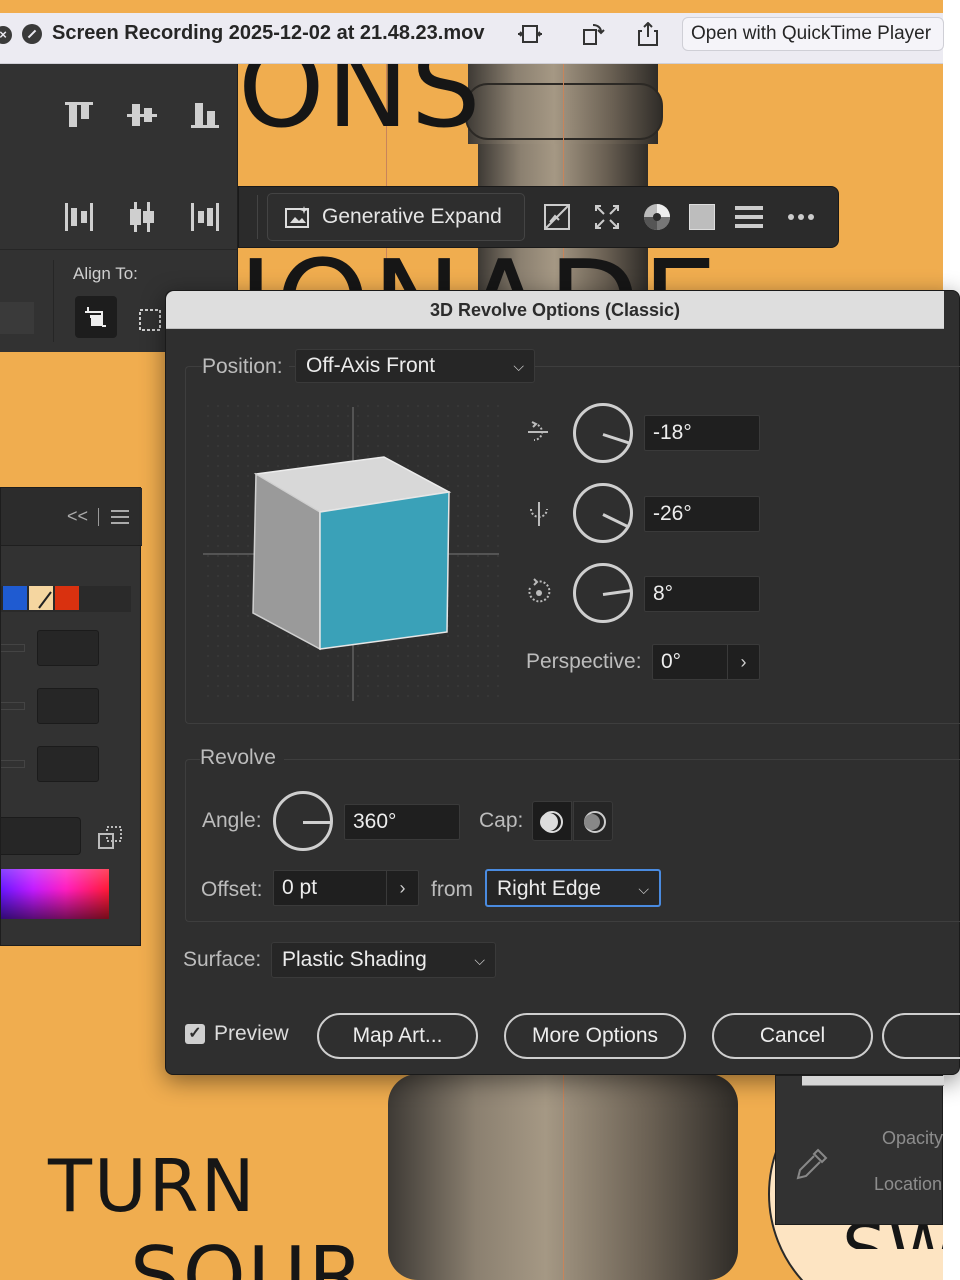 The image size is (960, 1280). What do you see at coordinates (232, 889) in the screenshot?
I see `offset-label: Offset:` at bounding box center [232, 889].